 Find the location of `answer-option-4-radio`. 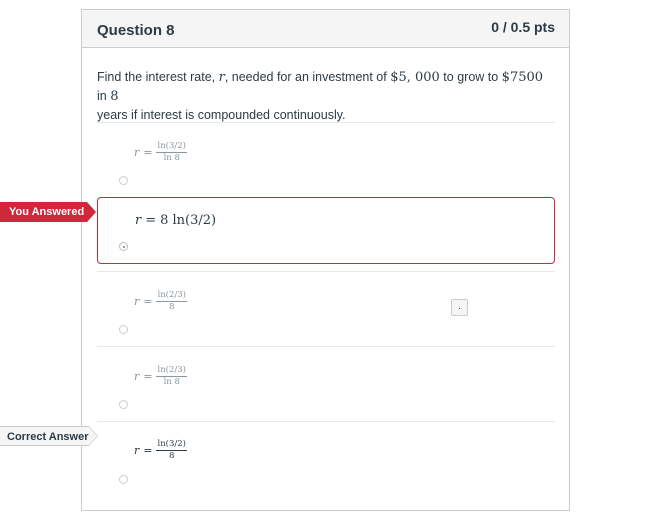

answer-option-4-radio is located at coordinates (123, 404).